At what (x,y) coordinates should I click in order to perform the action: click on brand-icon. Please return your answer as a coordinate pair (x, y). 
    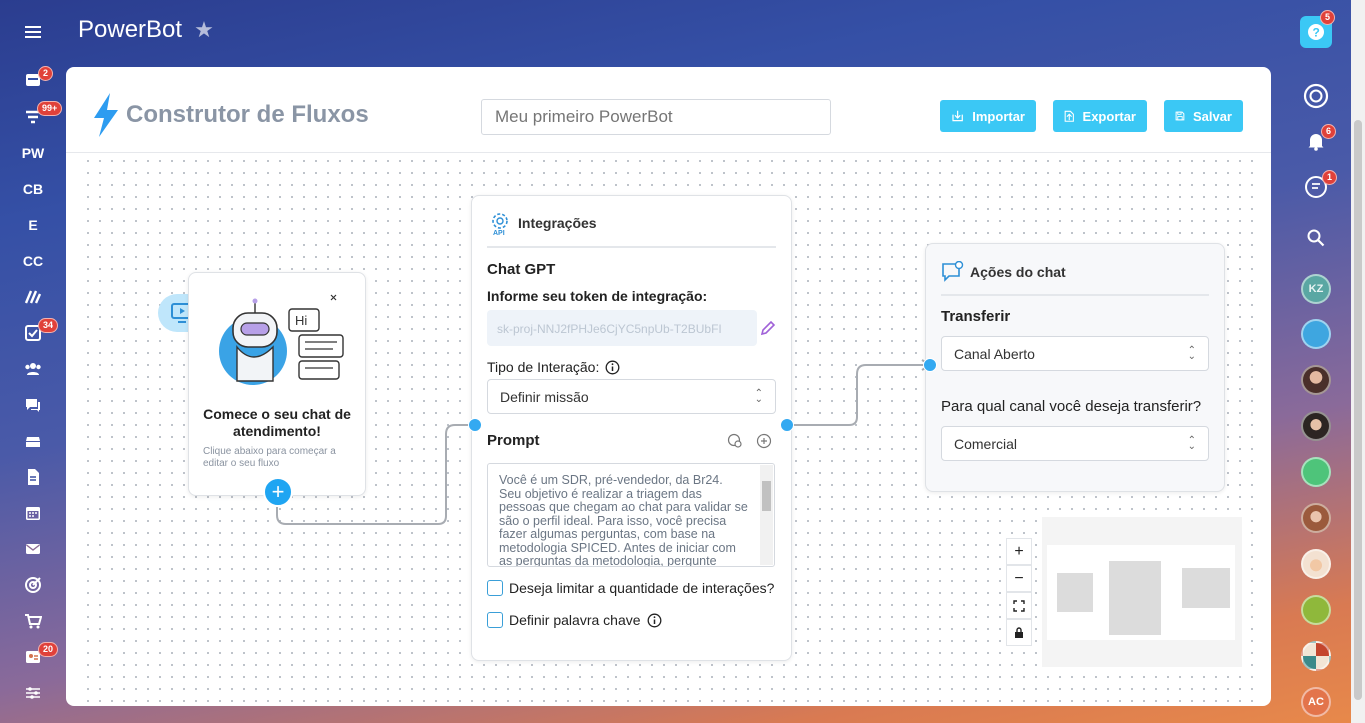
    Looking at the image, I should click on (33, 297).